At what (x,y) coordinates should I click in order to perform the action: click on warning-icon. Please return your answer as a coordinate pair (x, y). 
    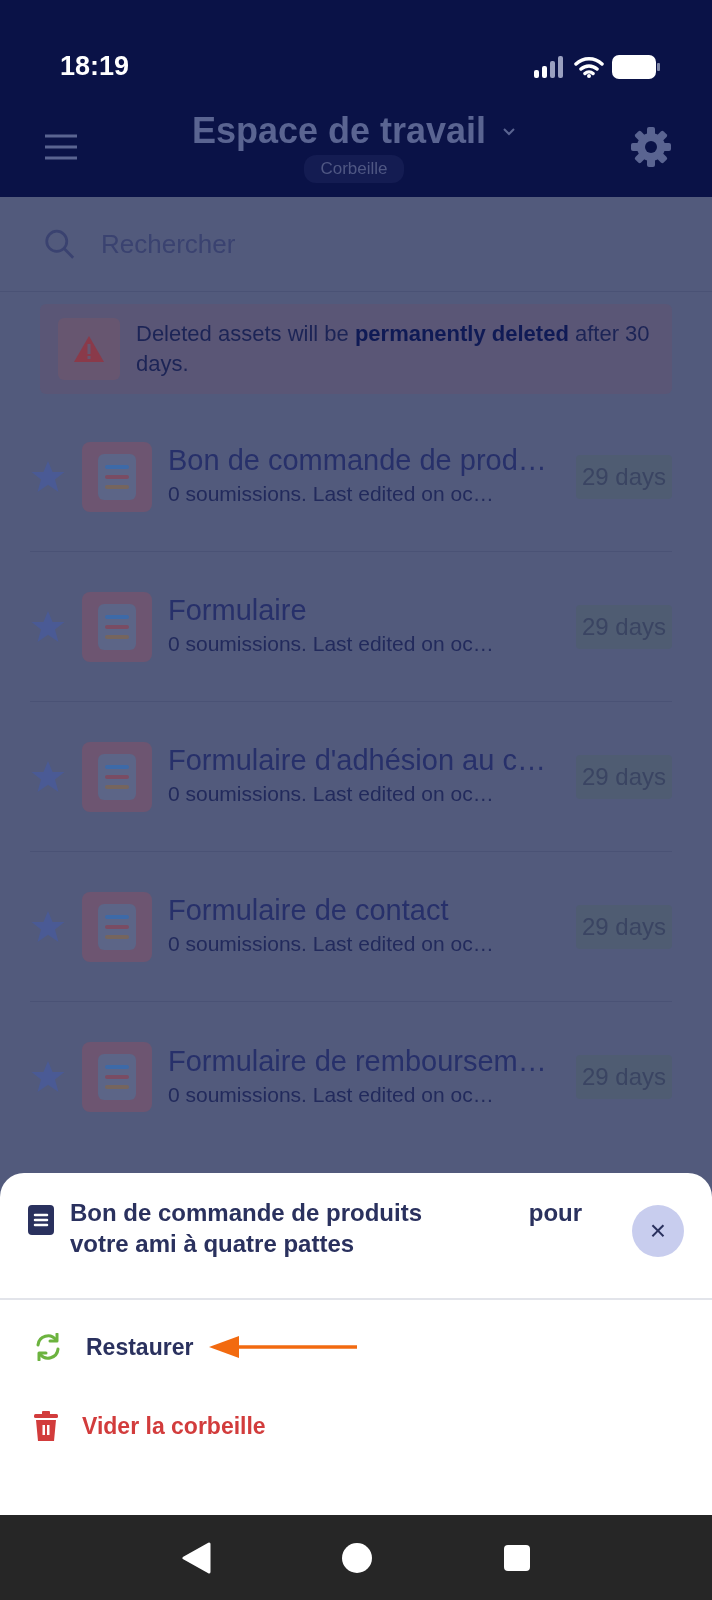
    Looking at the image, I should click on (89, 349).